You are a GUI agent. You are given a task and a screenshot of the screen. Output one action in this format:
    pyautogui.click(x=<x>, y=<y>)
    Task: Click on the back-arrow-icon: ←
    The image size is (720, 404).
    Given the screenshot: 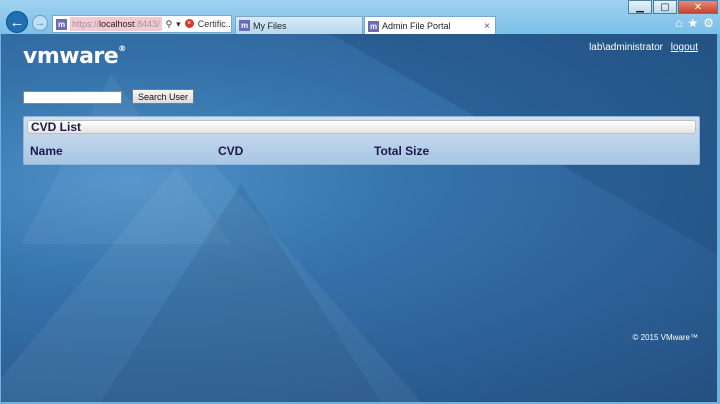 What is the action you would take?
    pyautogui.click(x=17, y=22)
    